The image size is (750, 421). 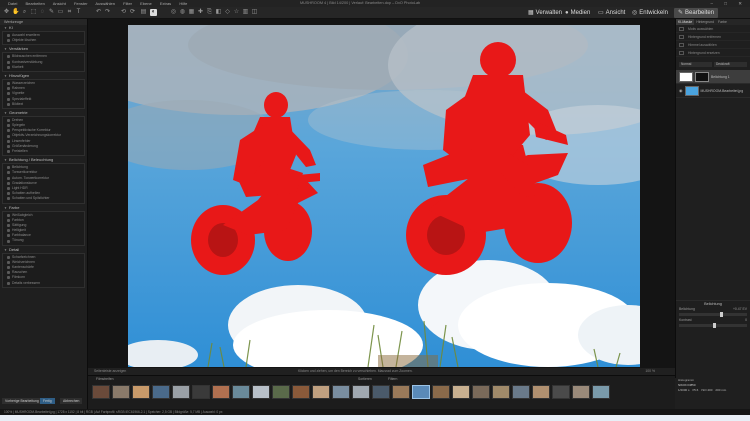 What do you see at coordinates (42, 12) in the screenshot?
I see `lasso-tool-icon: ◌` at bounding box center [42, 12].